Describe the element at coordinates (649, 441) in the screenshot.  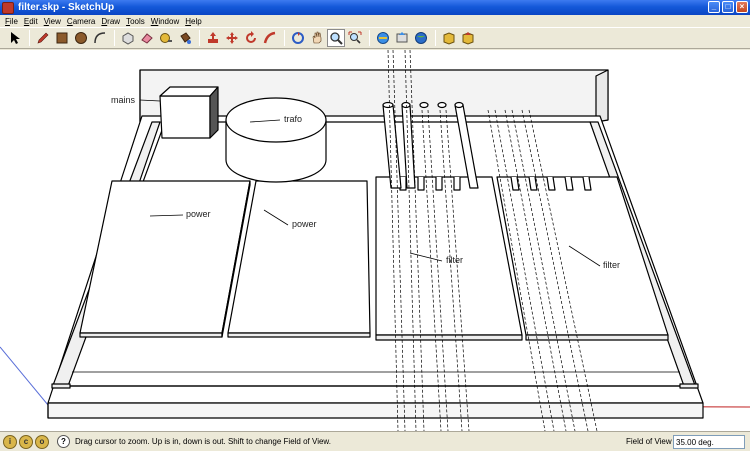
I see `vcb-label: Field of View` at that location.